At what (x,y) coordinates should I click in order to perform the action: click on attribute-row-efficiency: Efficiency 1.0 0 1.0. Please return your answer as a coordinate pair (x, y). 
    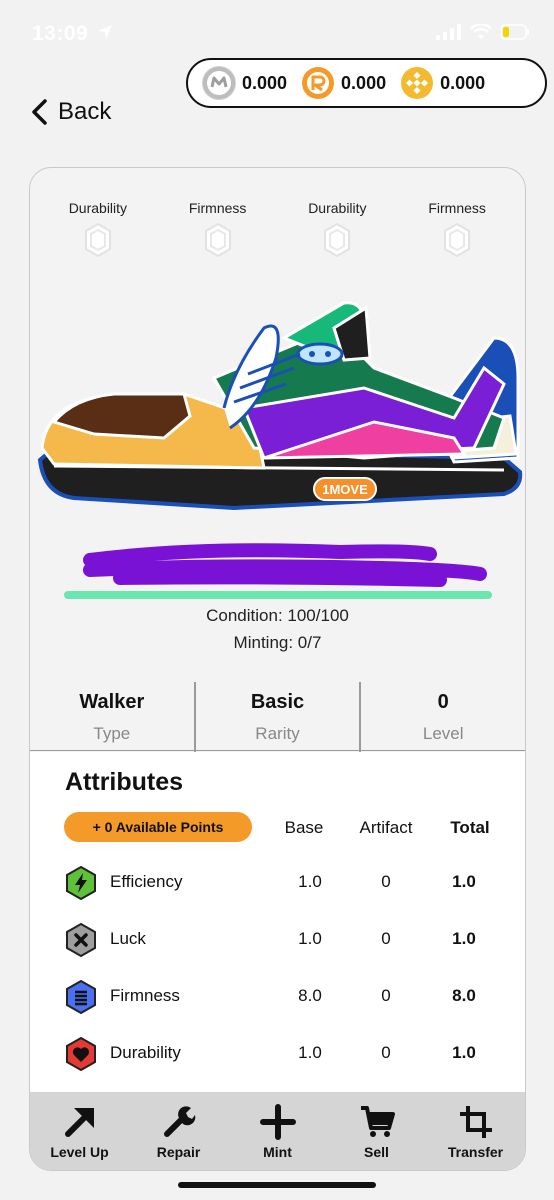
    Looking at the image, I should click on (277, 882).